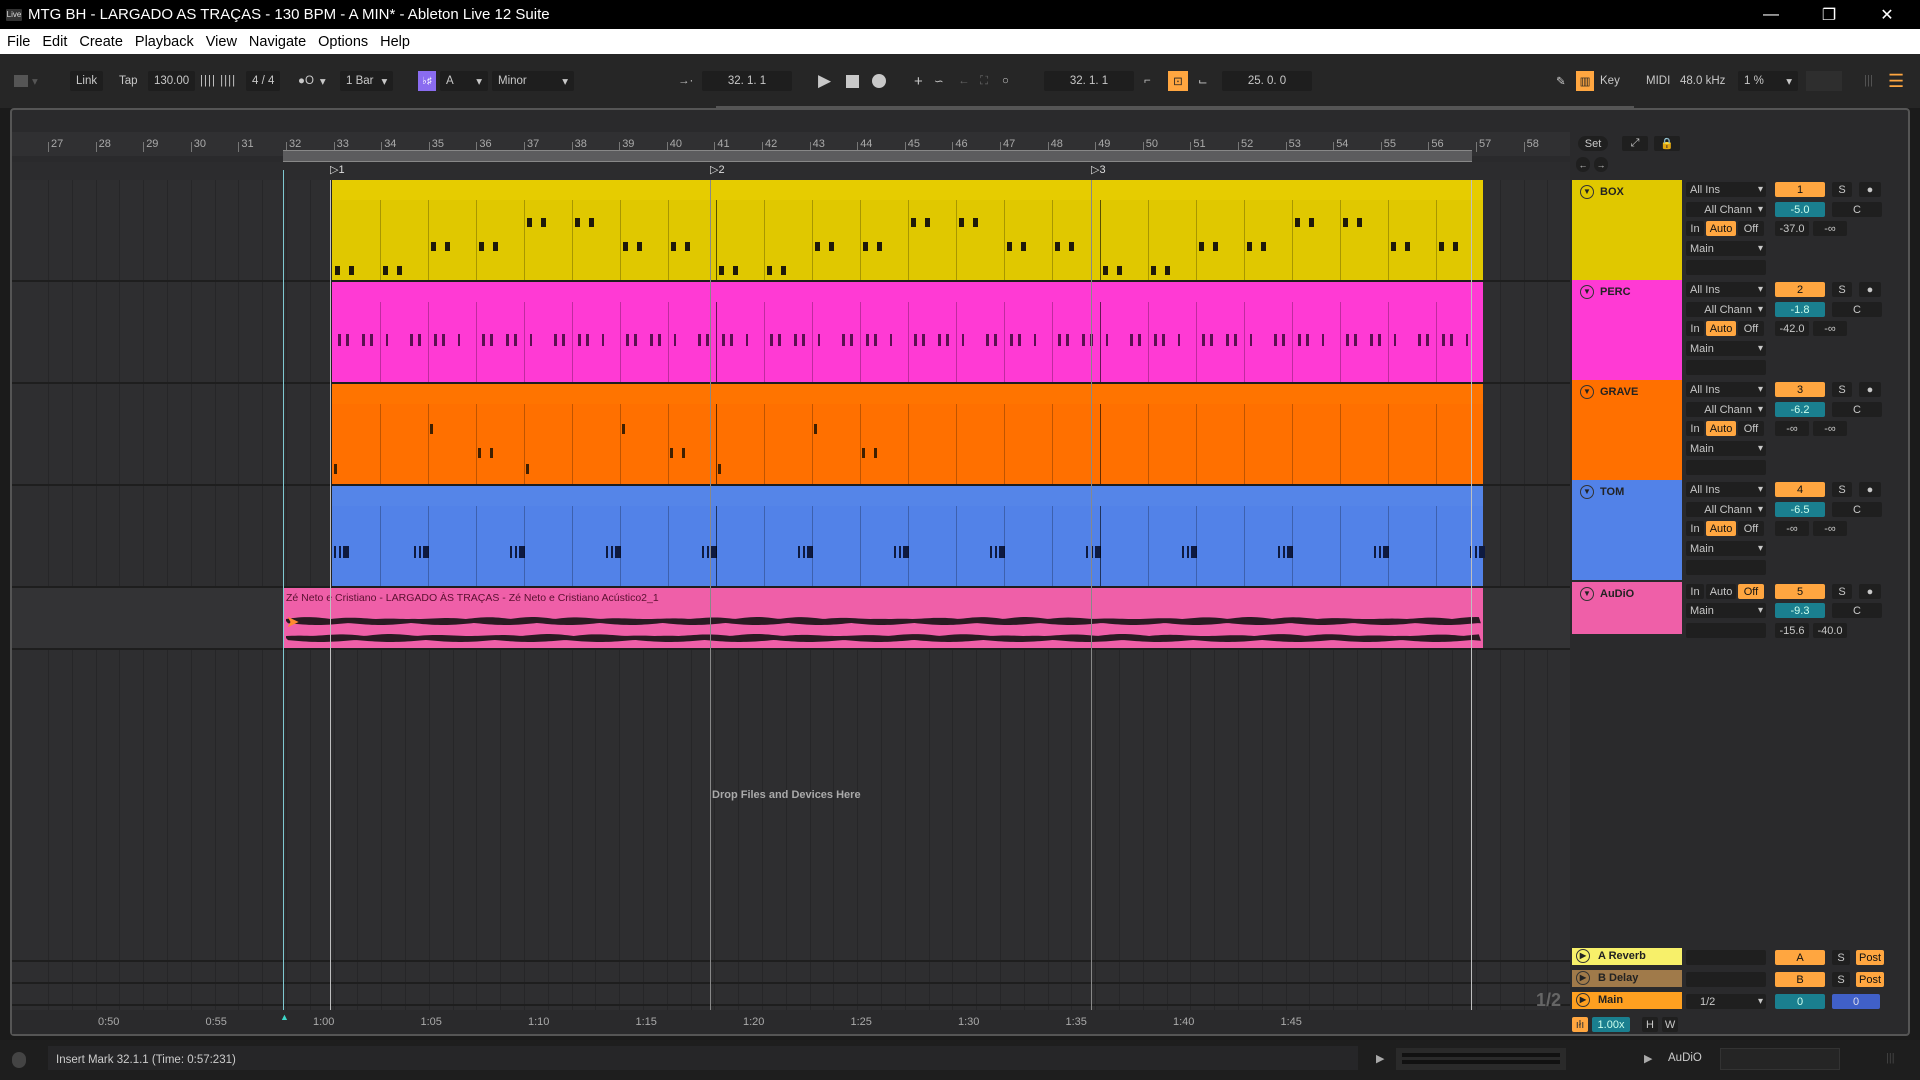 The image size is (1920, 1080). I want to click on midi-label: MIDI, so click(1658, 81).